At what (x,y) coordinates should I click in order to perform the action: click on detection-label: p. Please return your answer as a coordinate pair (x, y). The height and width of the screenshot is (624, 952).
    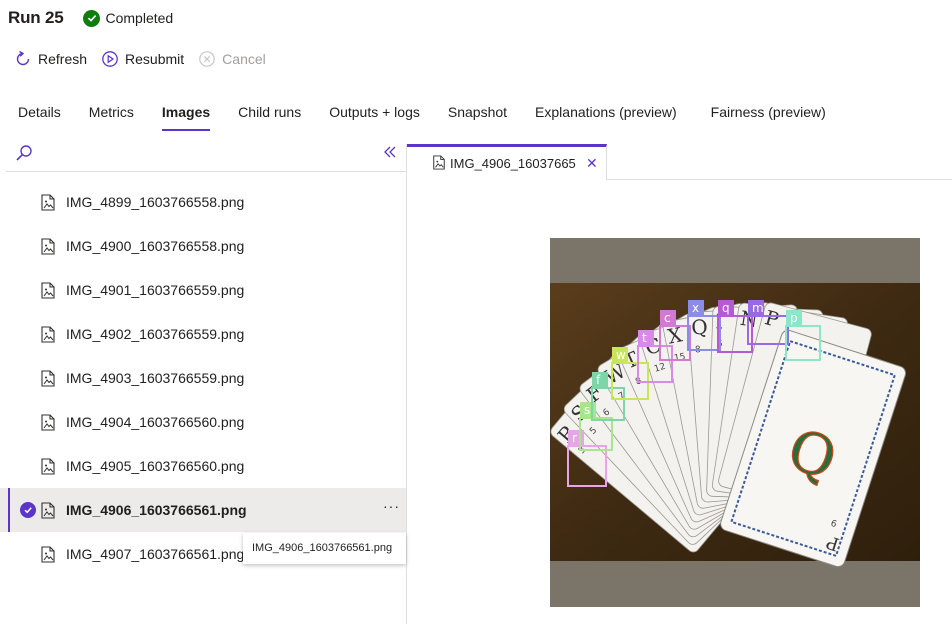
    Looking at the image, I should click on (794, 318).